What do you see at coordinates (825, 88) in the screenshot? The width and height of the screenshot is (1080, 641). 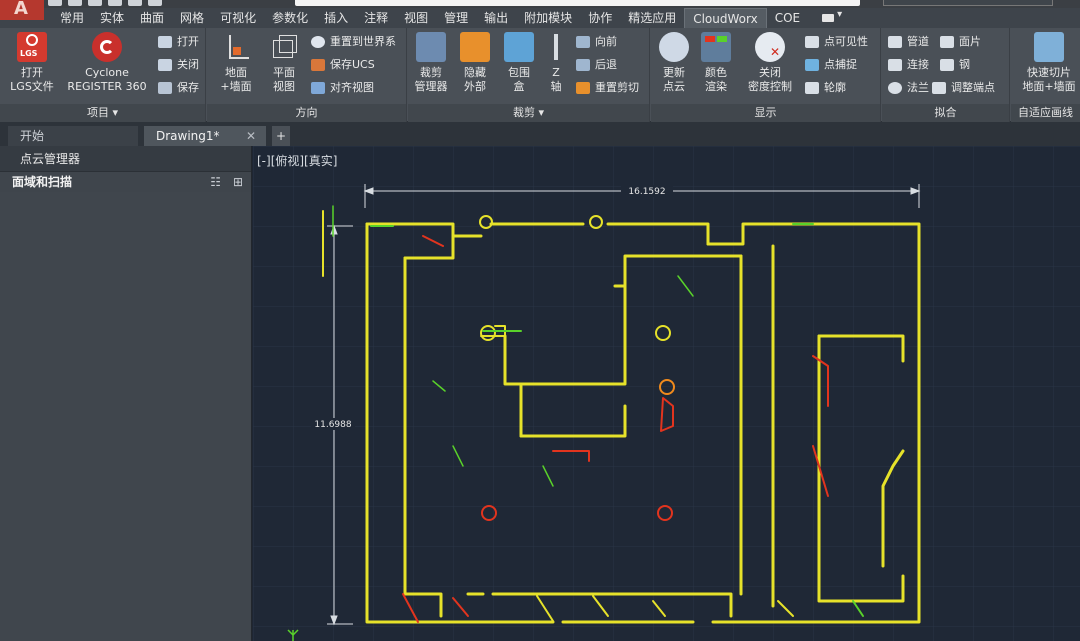 I see `outline-button: 轮廓` at bounding box center [825, 88].